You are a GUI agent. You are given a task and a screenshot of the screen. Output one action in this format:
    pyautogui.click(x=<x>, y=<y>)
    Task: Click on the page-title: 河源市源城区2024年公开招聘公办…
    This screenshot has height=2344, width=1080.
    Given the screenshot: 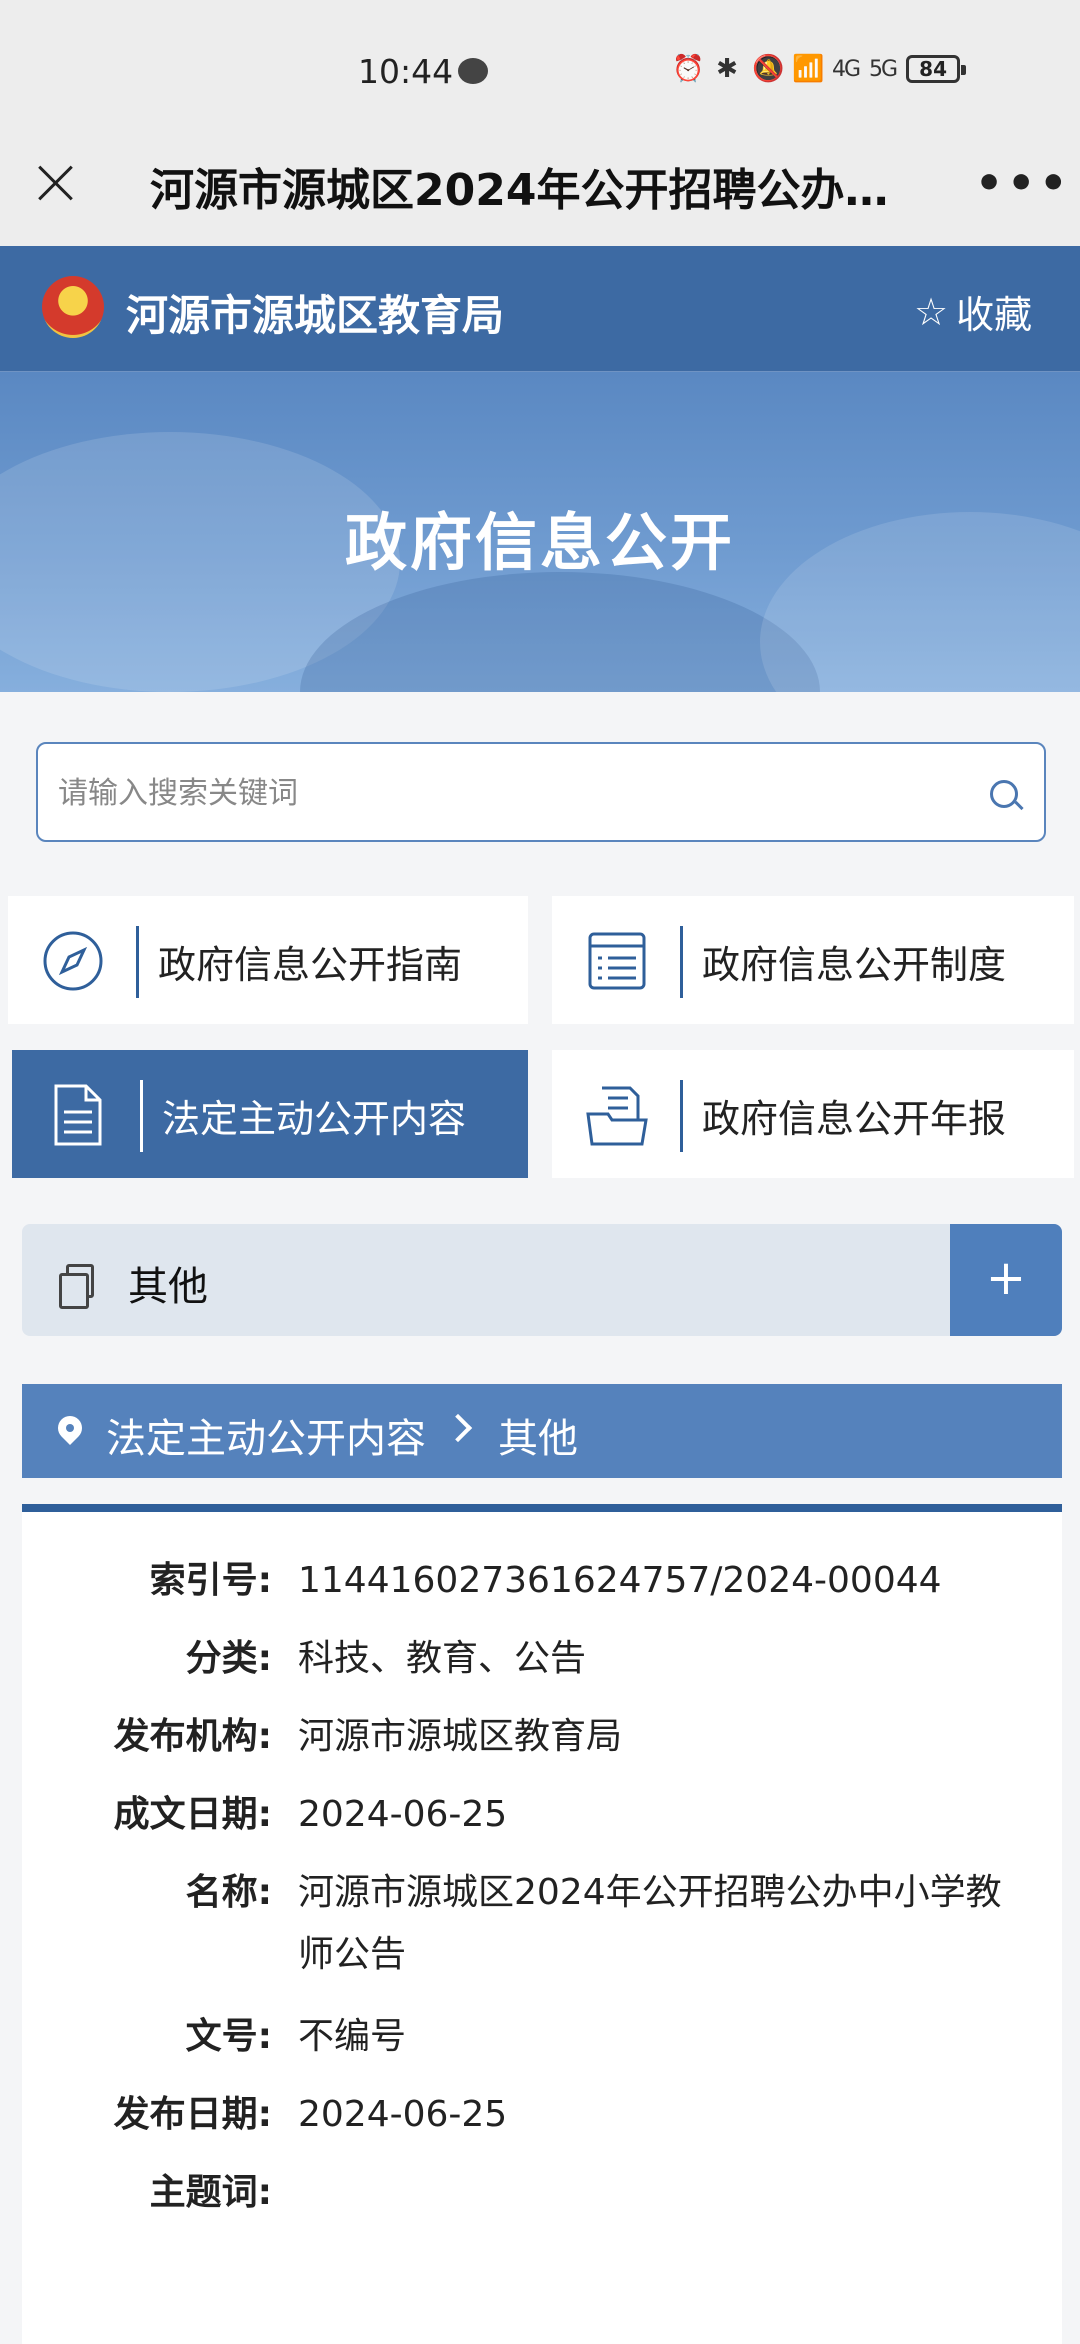 What is the action you would take?
    pyautogui.click(x=519, y=190)
    